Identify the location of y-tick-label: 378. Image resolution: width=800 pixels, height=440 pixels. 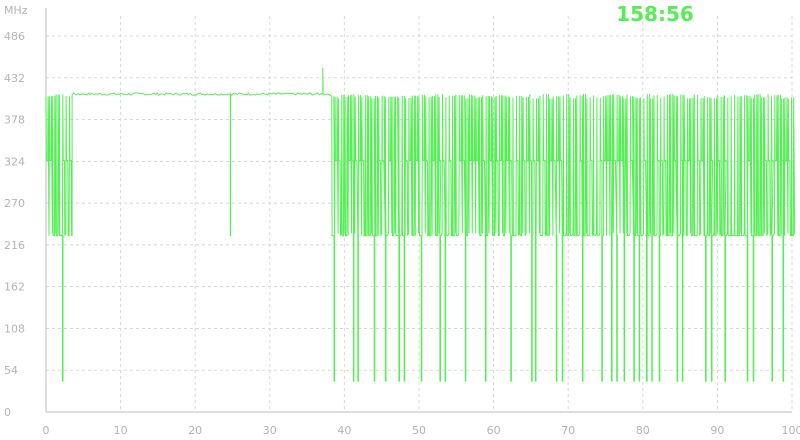
(14, 120).